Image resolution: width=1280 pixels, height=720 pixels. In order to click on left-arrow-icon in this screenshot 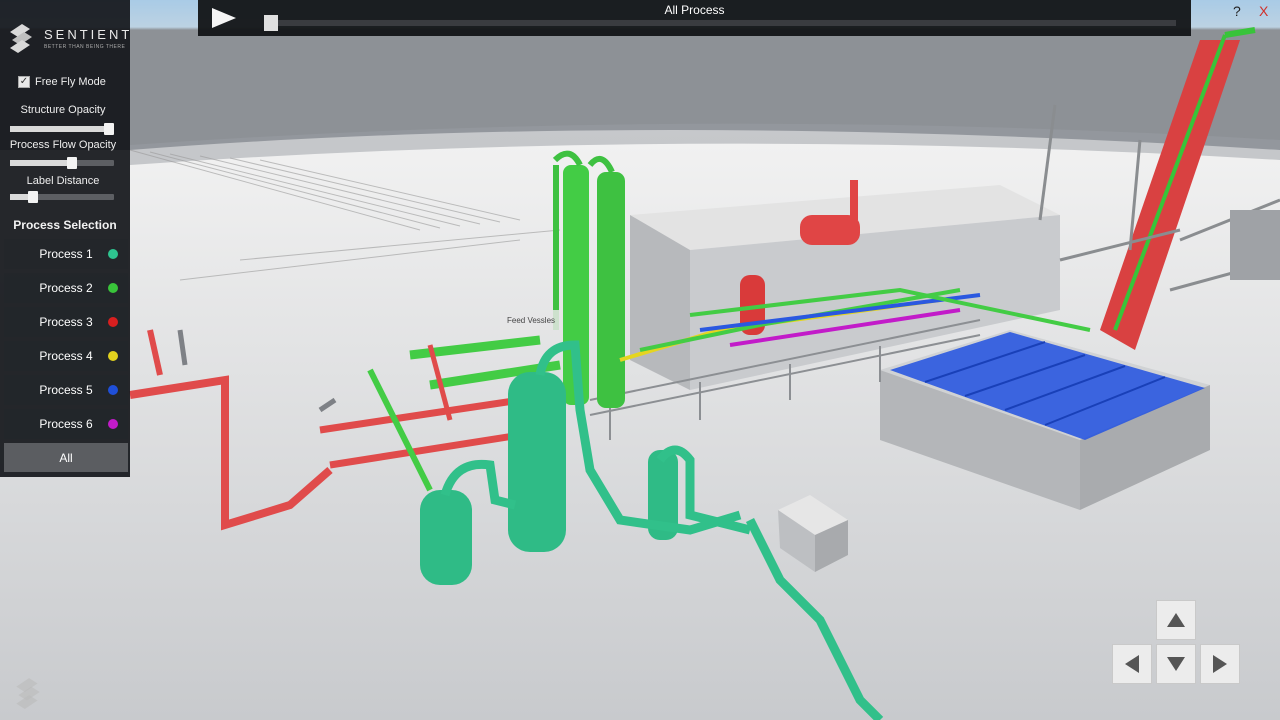, I will do `click(1132, 664)`.